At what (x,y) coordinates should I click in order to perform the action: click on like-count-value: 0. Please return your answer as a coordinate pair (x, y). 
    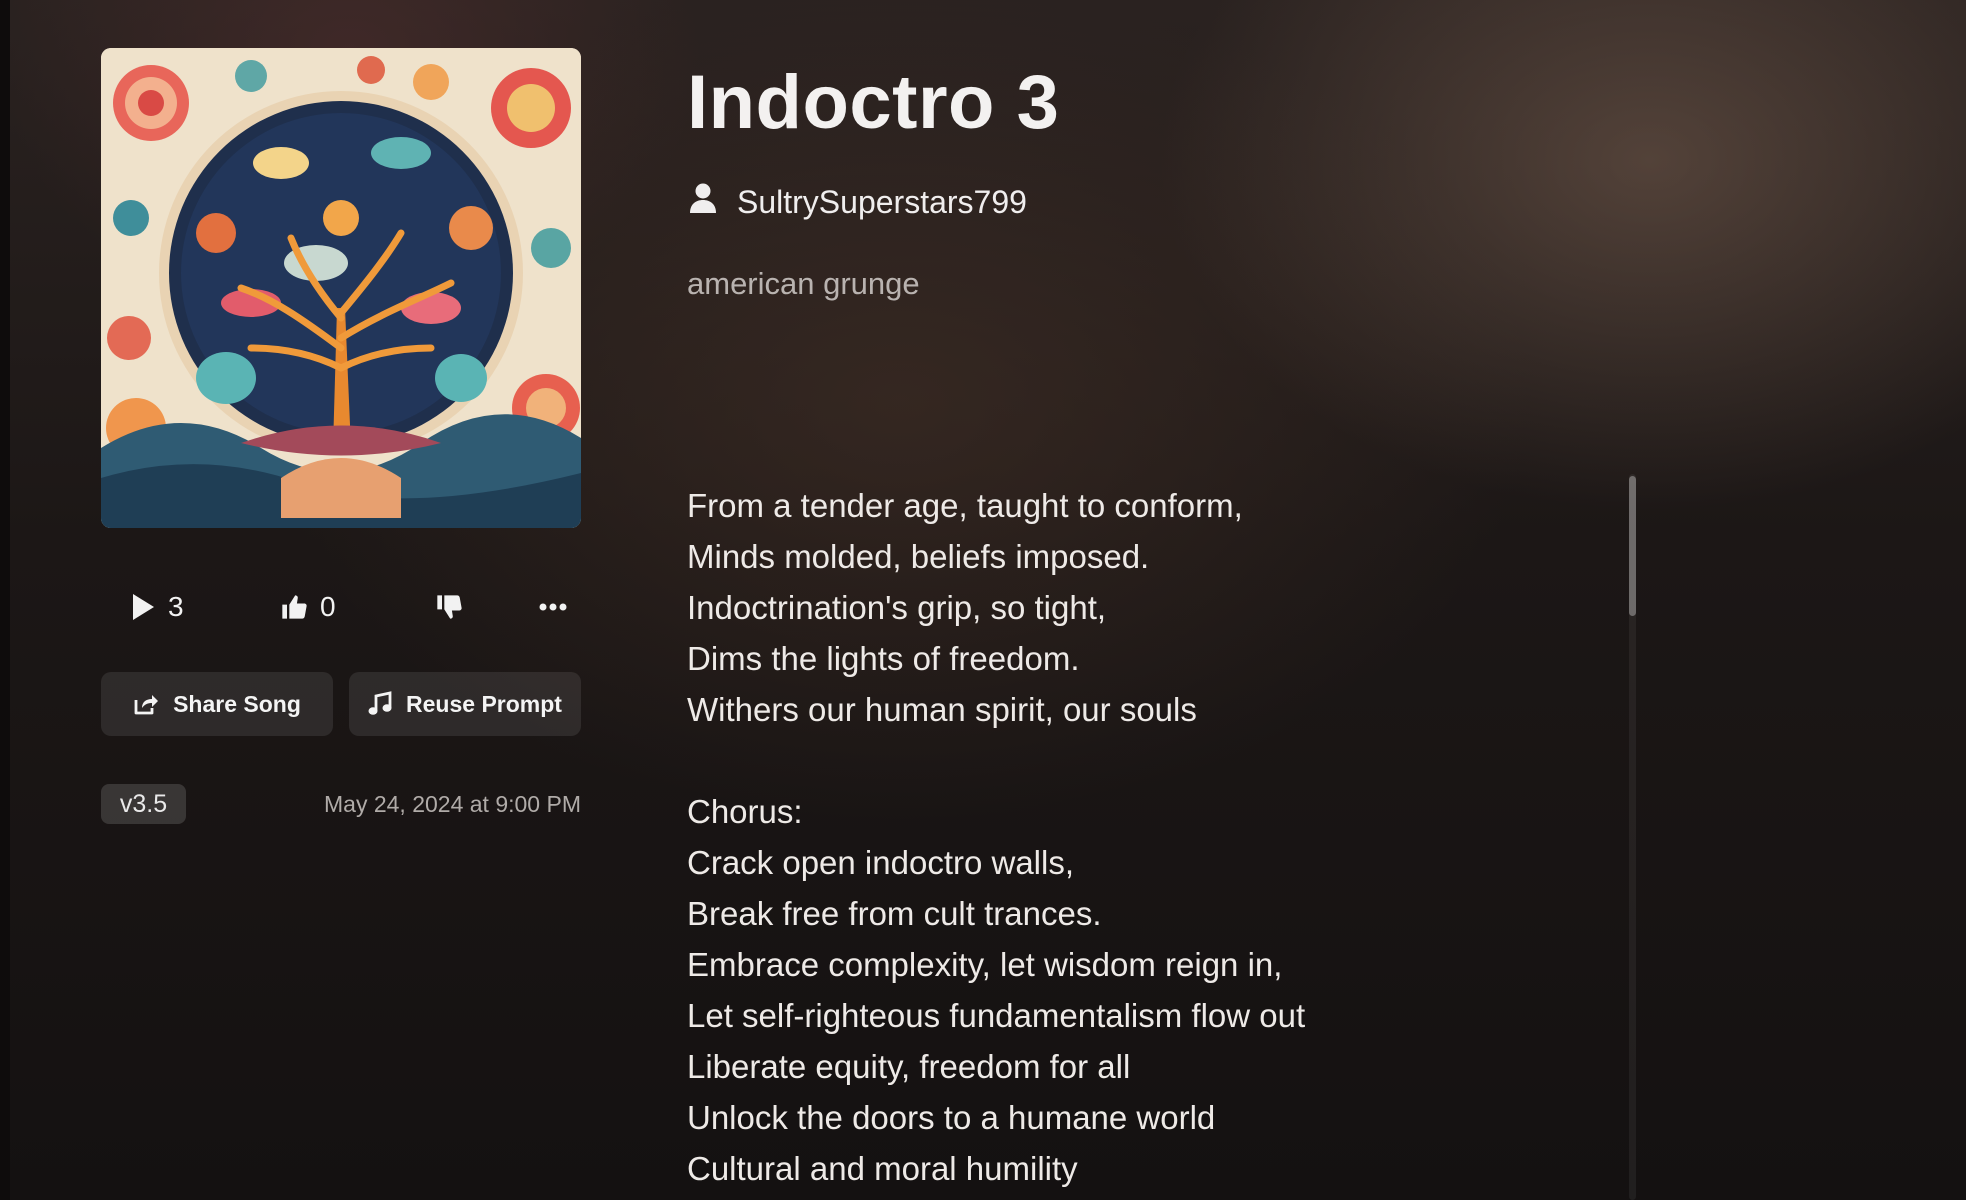
    Looking at the image, I should click on (328, 606).